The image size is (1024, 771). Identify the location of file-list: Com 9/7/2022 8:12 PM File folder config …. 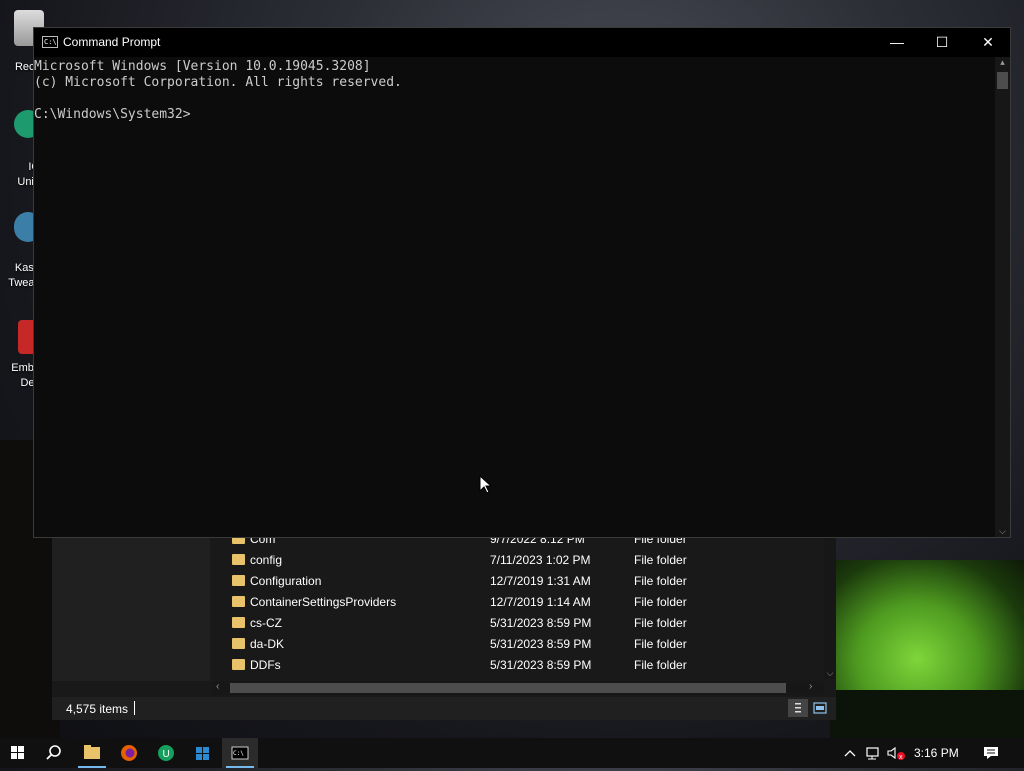
(518, 608).